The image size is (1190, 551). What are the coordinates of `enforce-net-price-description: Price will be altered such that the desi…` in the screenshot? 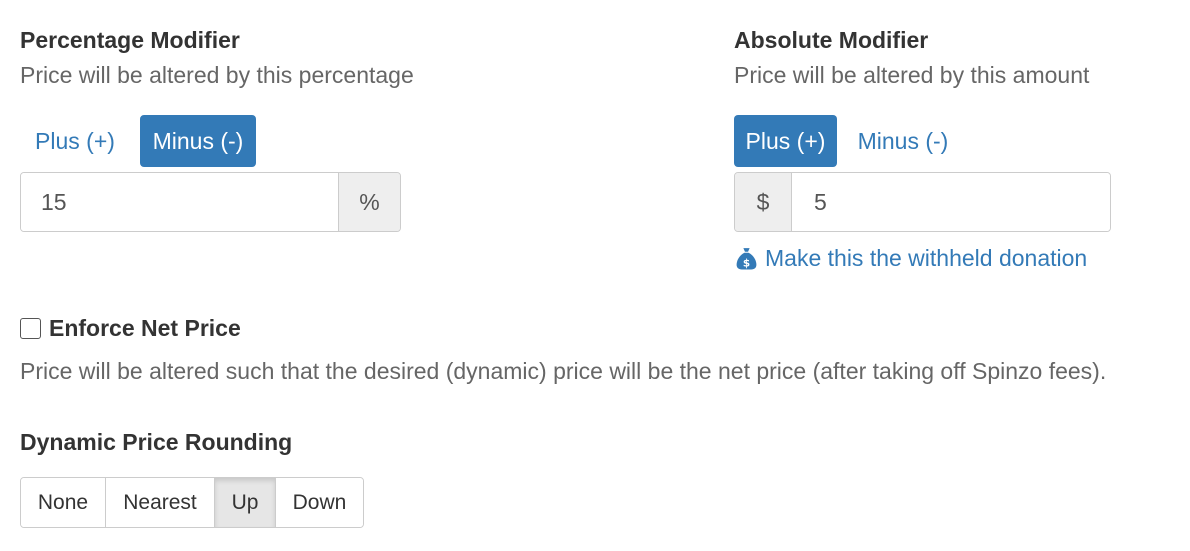 It's located at (563, 371).